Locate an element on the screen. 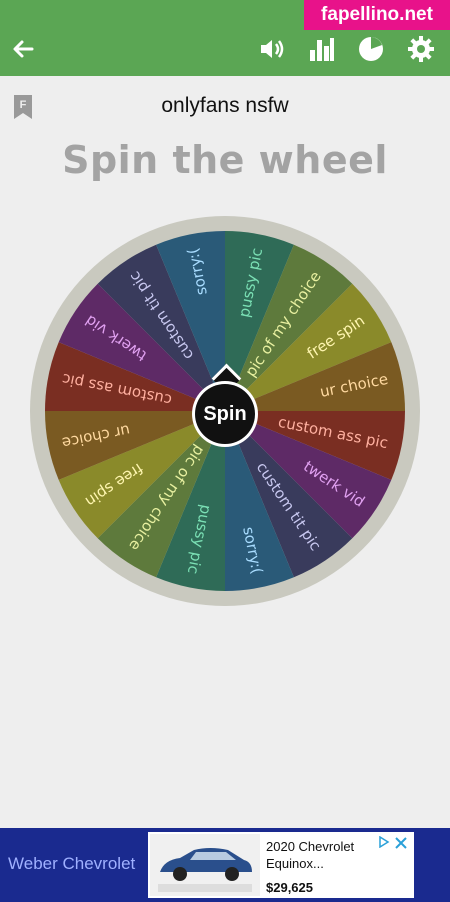  watermark: fapellino.net is located at coordinates (377, 15).